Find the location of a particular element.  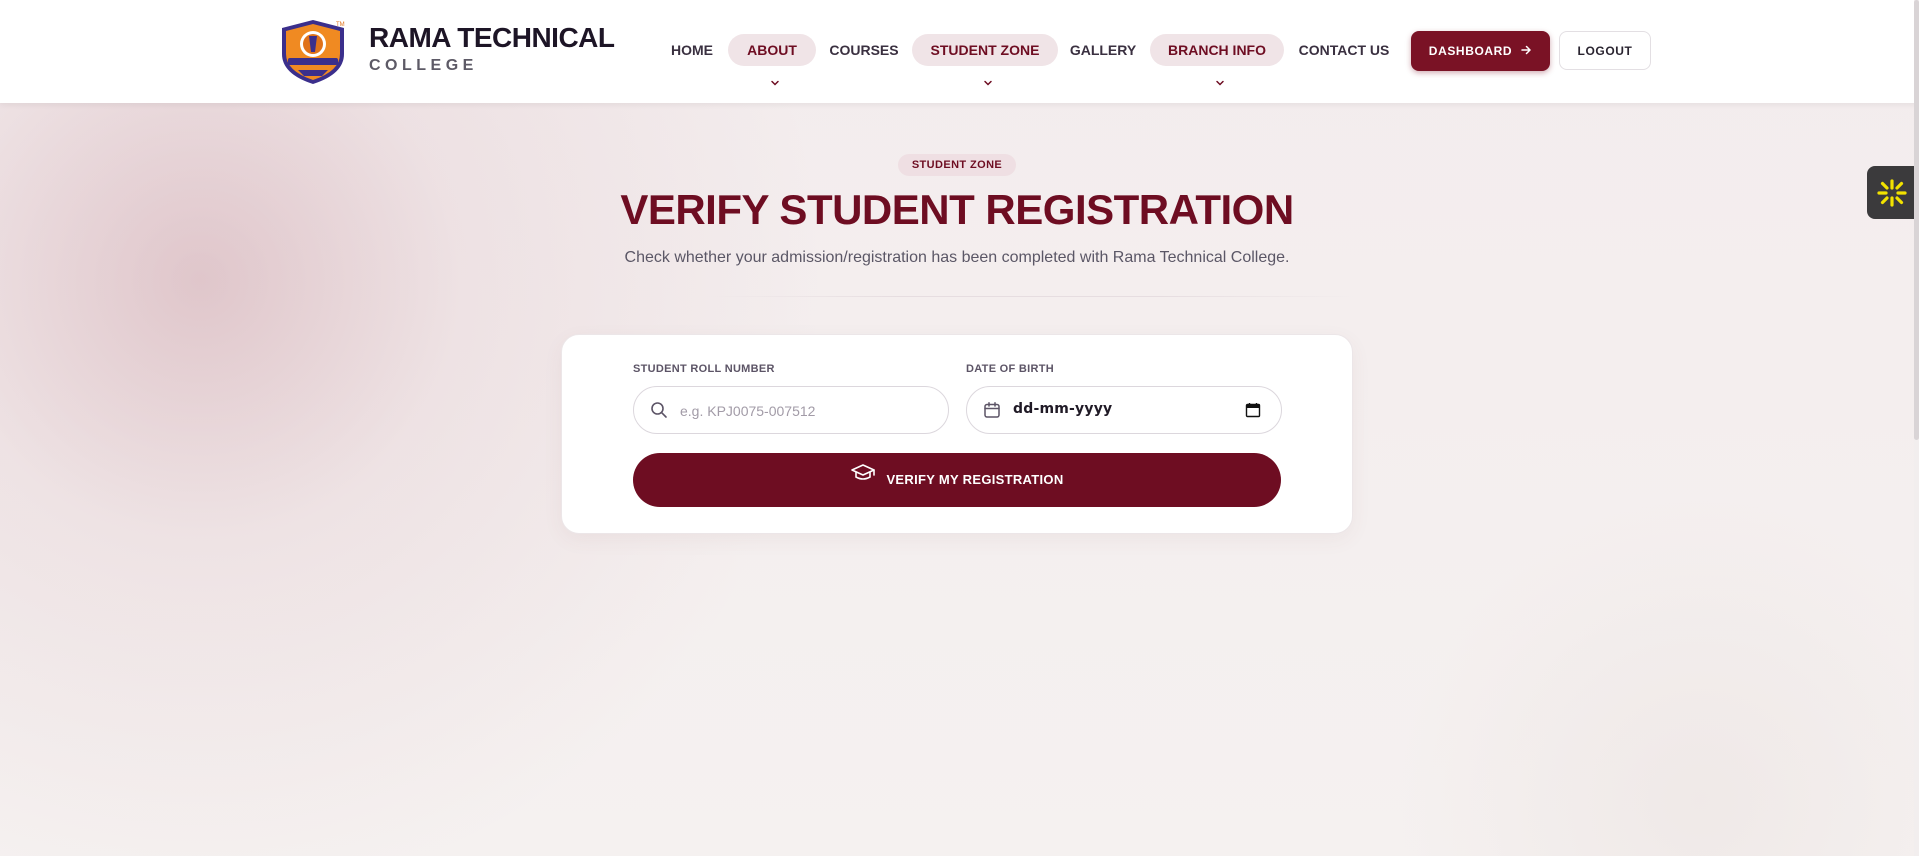

nav-contact-us: CONTACT US is located at coordinates (1344, 50).